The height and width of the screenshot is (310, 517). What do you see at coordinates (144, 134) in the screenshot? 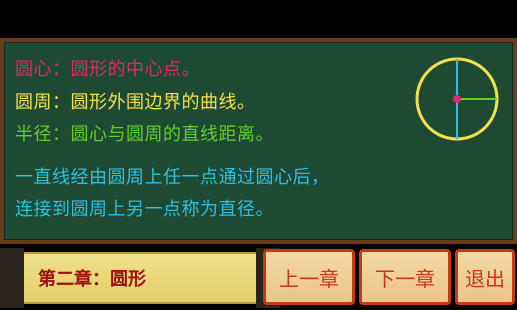
I see `definition-radius: 半径：圆心与圆周的直线距离。` at bounding box center [144, 134].